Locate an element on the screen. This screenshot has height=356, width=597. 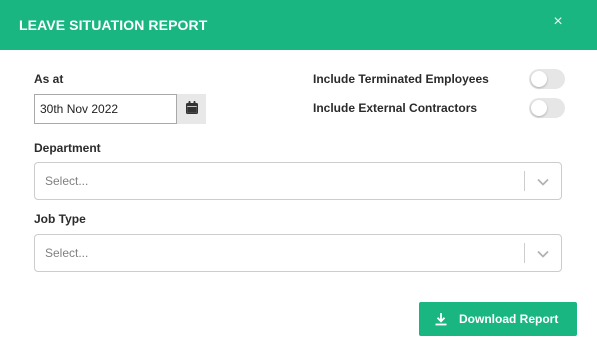
include-contractors-label: Include External Contractors is located at coordinates (395, 108).